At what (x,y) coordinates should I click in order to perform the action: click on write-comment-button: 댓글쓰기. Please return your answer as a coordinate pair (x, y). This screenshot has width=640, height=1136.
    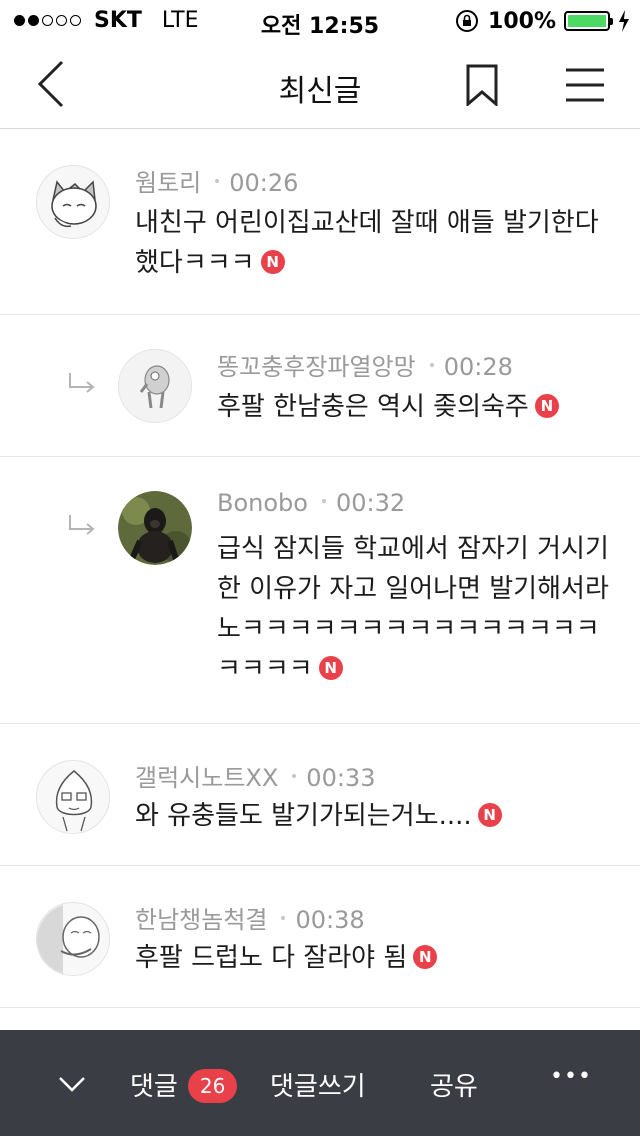
    Looking at the image, I should click on (318, 1084).